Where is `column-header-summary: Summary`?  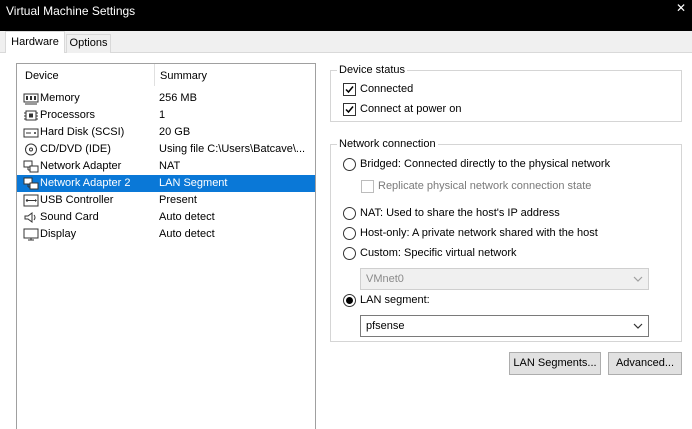 column-header-summary: Summary is located at coordinates (180, 75).